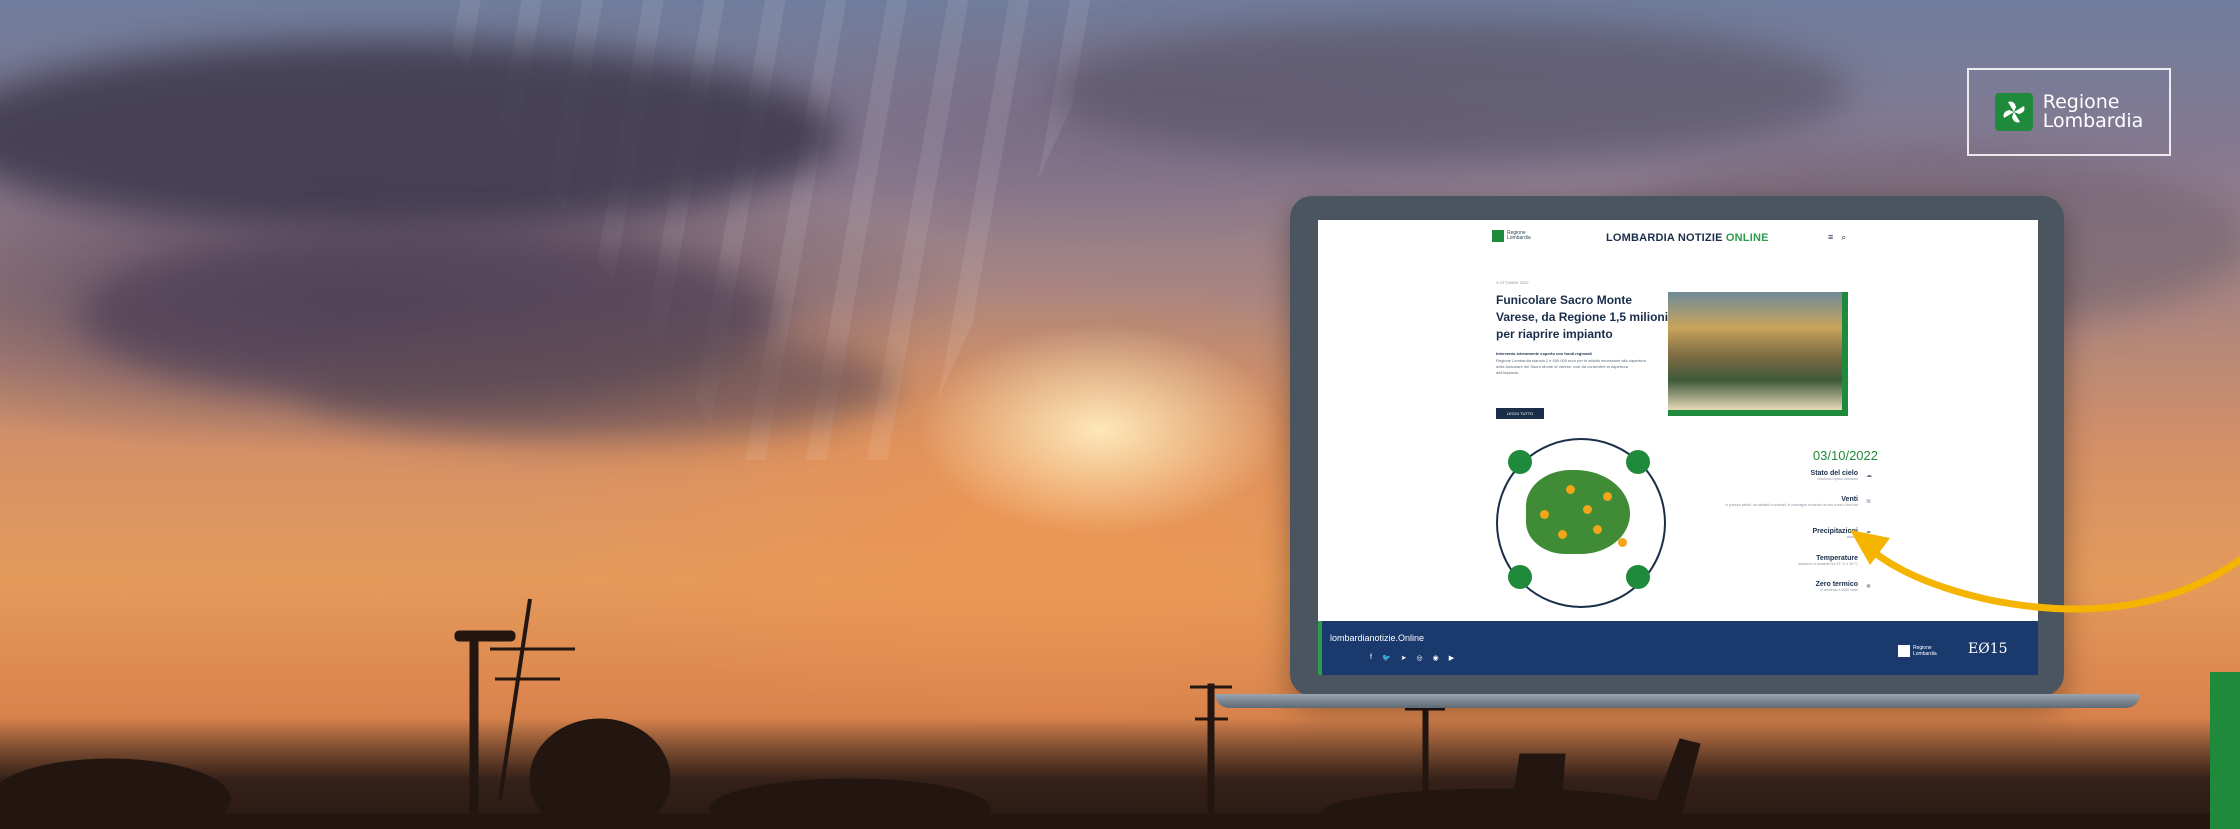 The image size is (2240, 829). What do you see at coordinates (1835, 533) in the screenshot?
I see `forecast-row: Precipitazioni assenti` at bounding box center [1835, 533].